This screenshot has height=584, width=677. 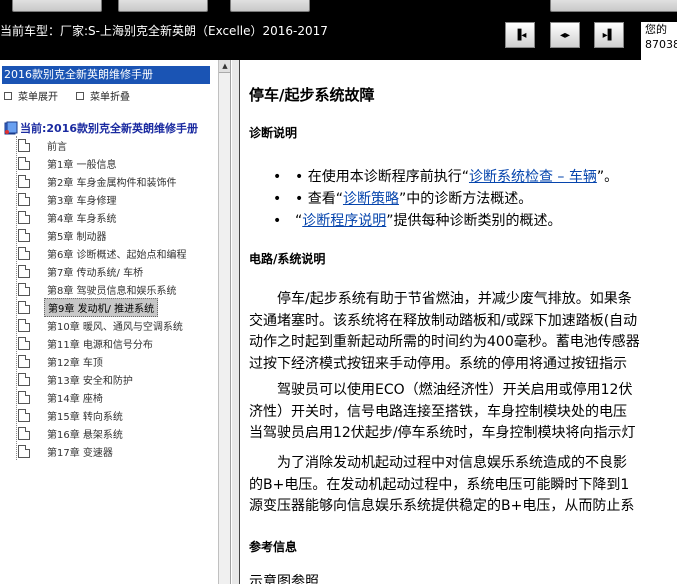 What do you see at coordinates (38, 97) in the screenshot?
I see `menu-expand-label: 菜单展开` at bounding box center [38, 97].